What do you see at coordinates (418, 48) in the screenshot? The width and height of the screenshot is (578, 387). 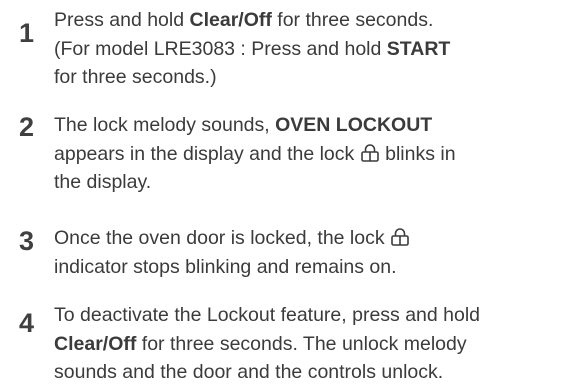 I see `start-key: START` at bounding box center [418, 48].